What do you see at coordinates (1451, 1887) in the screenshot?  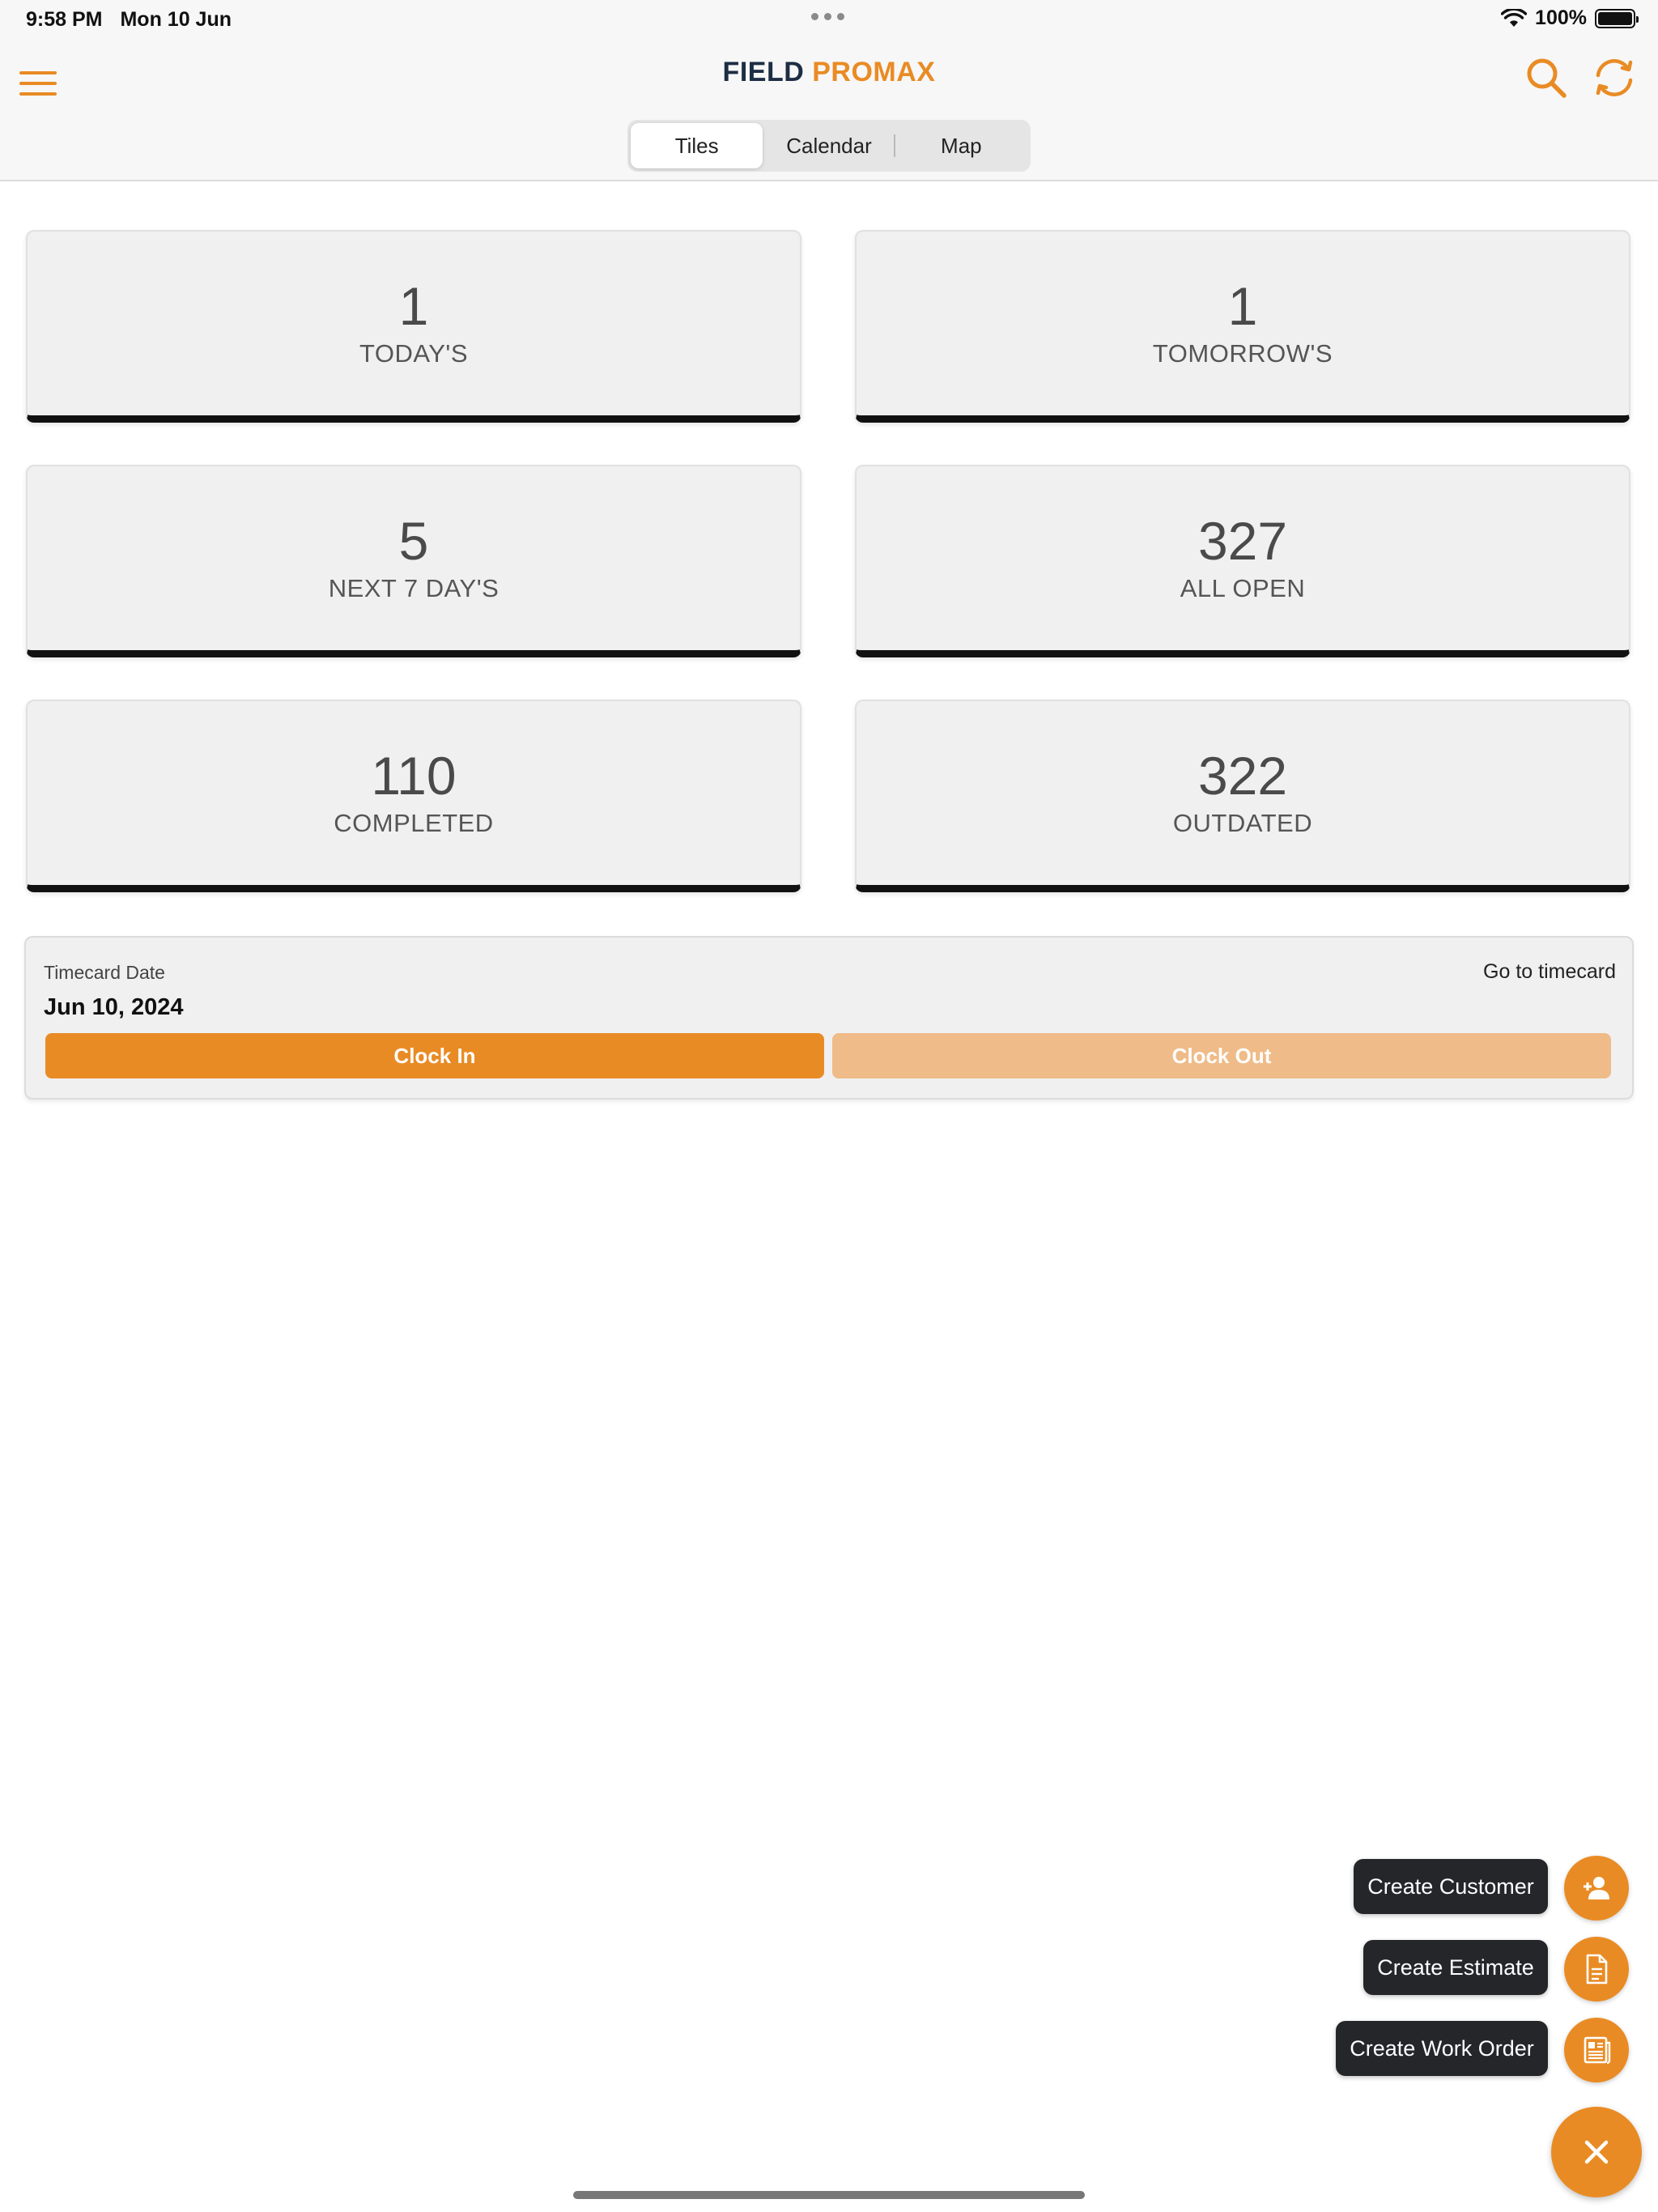 I see `create-customer-label: Create Customer` at bounding box center [1451, 1887].